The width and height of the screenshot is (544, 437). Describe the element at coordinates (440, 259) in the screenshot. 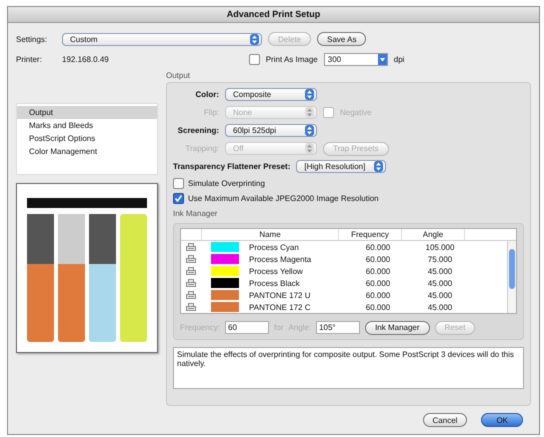

I see `angle-cell-text: 75.000` at that location.